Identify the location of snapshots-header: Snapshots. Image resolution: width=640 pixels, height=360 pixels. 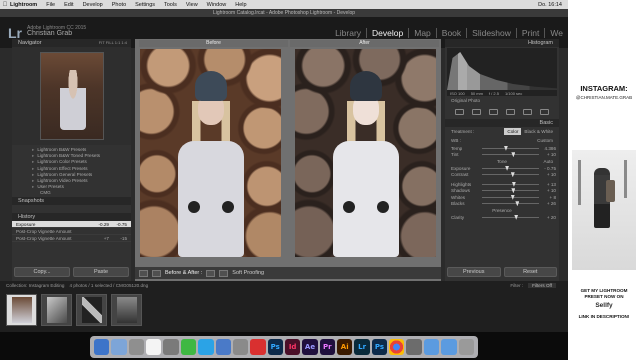
(71, 201).